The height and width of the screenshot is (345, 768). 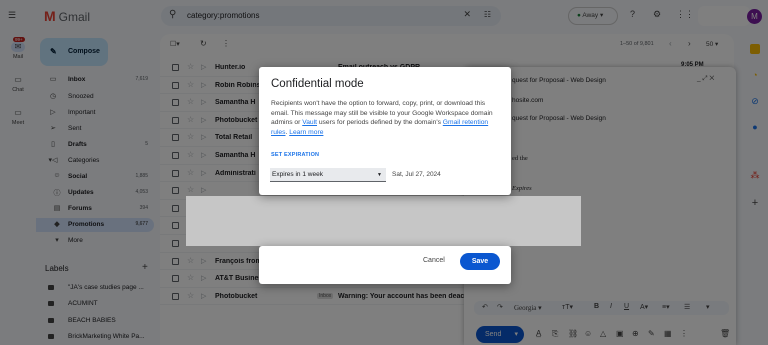 I want to click on learn-more-link: Learn more, so click(x=306, y=132).